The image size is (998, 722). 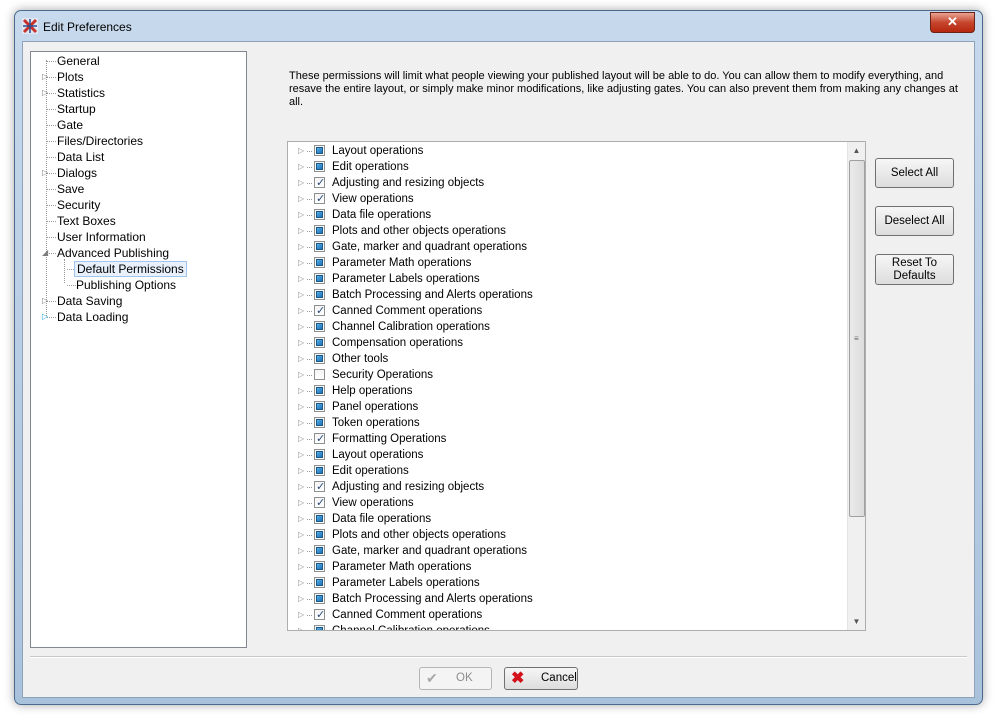 I want to click on permission-row: ▷ Batch Processing and Alerts operations, so click(x=565, y=295).